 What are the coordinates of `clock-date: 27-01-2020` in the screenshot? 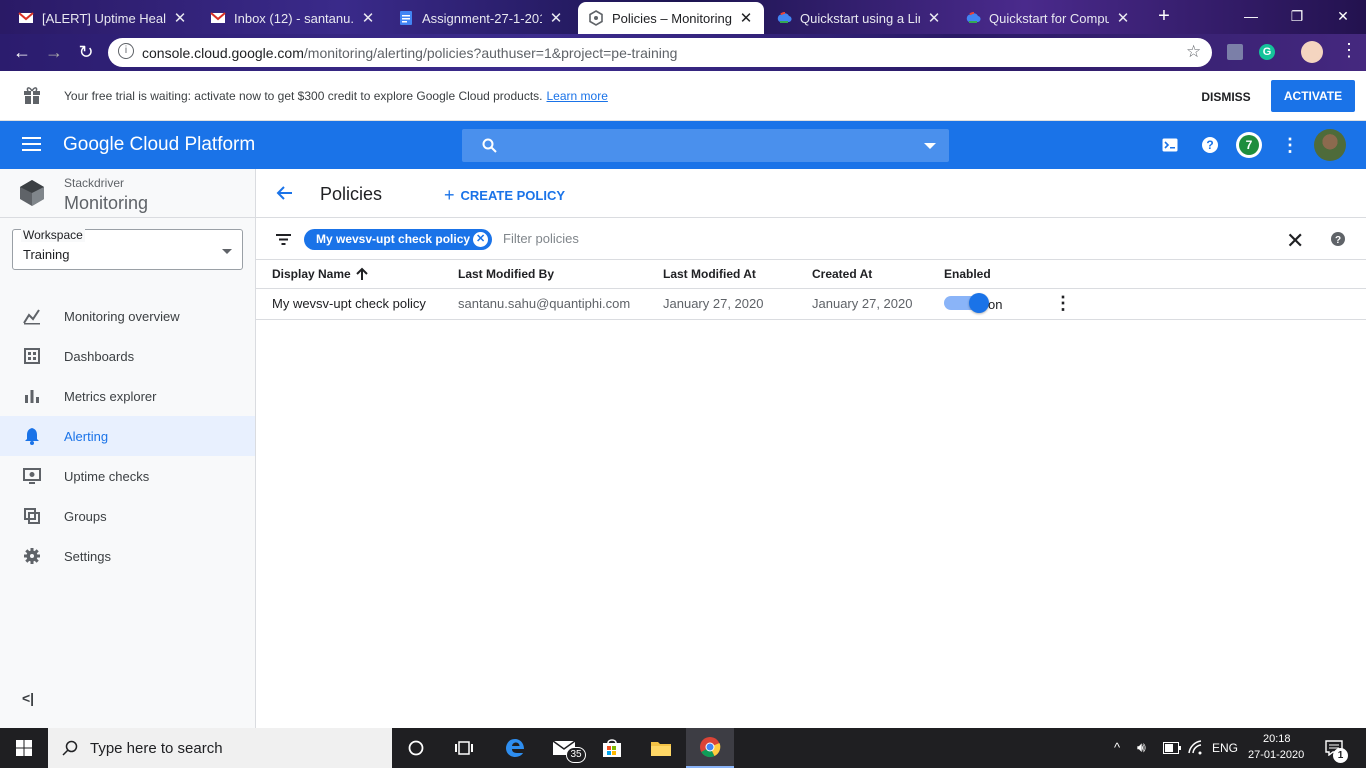 It's located at (1276, 755).